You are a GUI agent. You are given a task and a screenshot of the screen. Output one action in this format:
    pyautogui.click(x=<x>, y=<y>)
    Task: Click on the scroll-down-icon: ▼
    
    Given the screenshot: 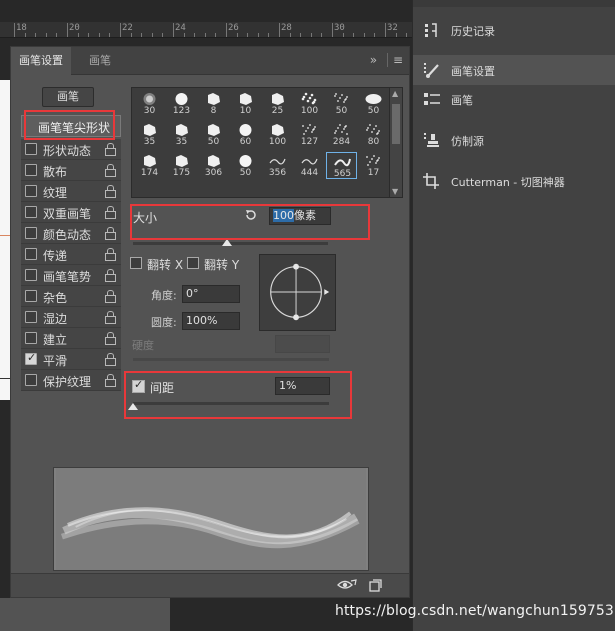 What is the action you would take?
    pyautogui.click(x=395, y=191)
    